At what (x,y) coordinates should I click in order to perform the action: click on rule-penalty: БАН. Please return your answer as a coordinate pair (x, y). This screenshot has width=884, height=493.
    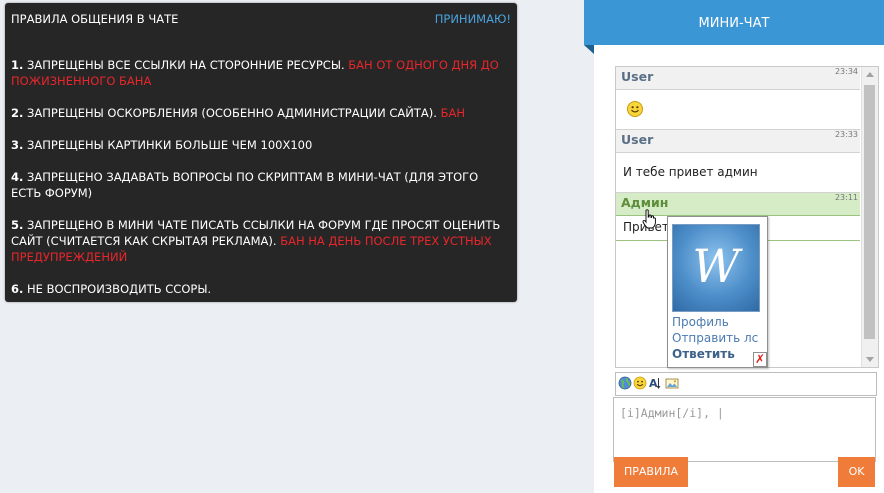
    Looking at the image, I should click on (452, 113).